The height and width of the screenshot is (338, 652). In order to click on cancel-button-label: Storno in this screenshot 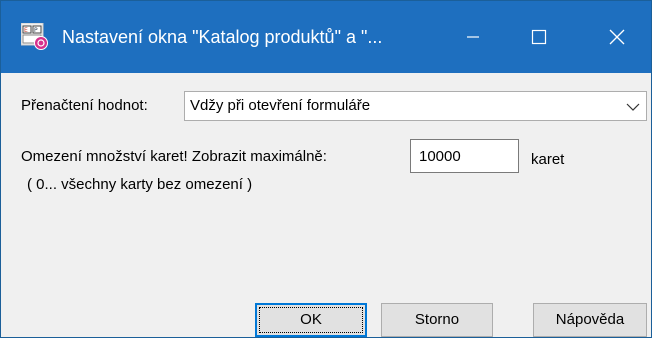, I will do `click(437, 319)`.